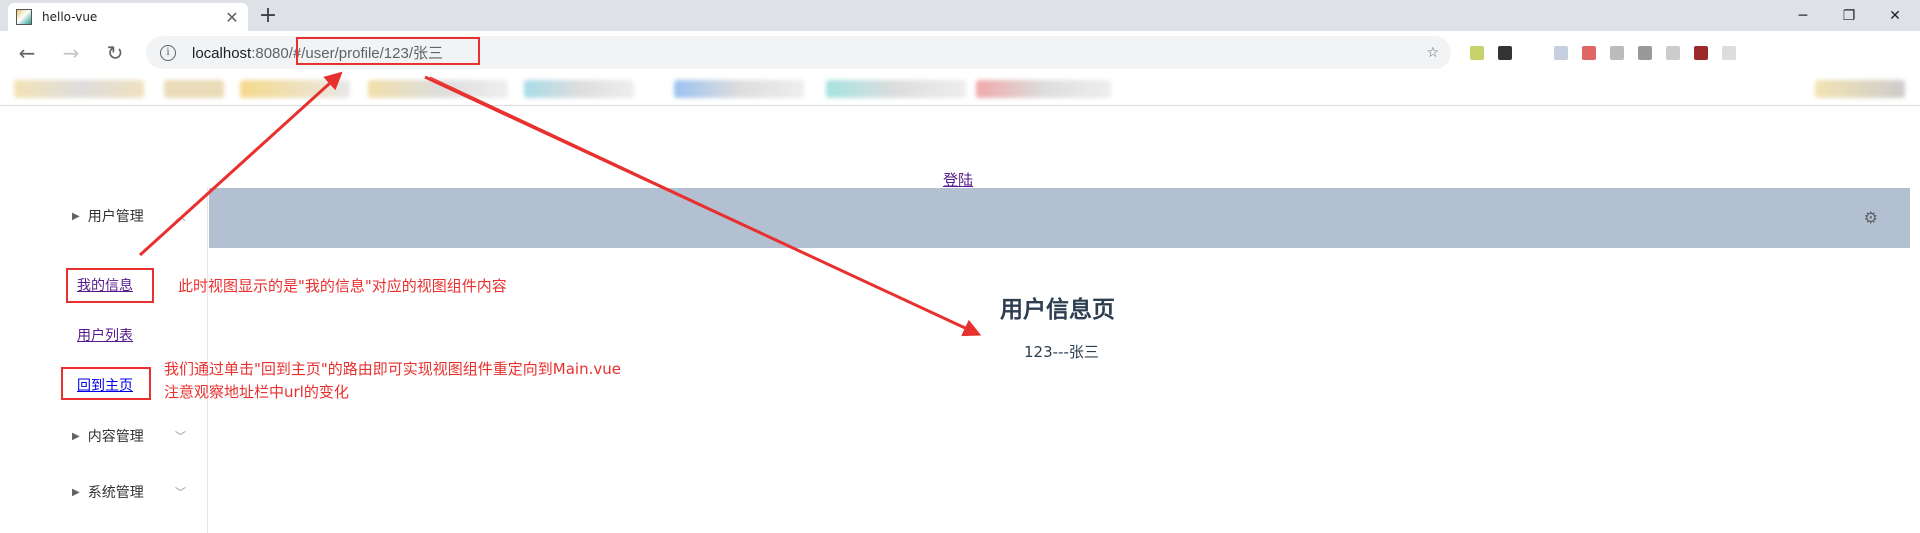 Image resolution: width=1920 pixels, height=533 pixels. I want to click on menu-group-user-management: ▶ 用户管理 ︿, so click(132, 216).